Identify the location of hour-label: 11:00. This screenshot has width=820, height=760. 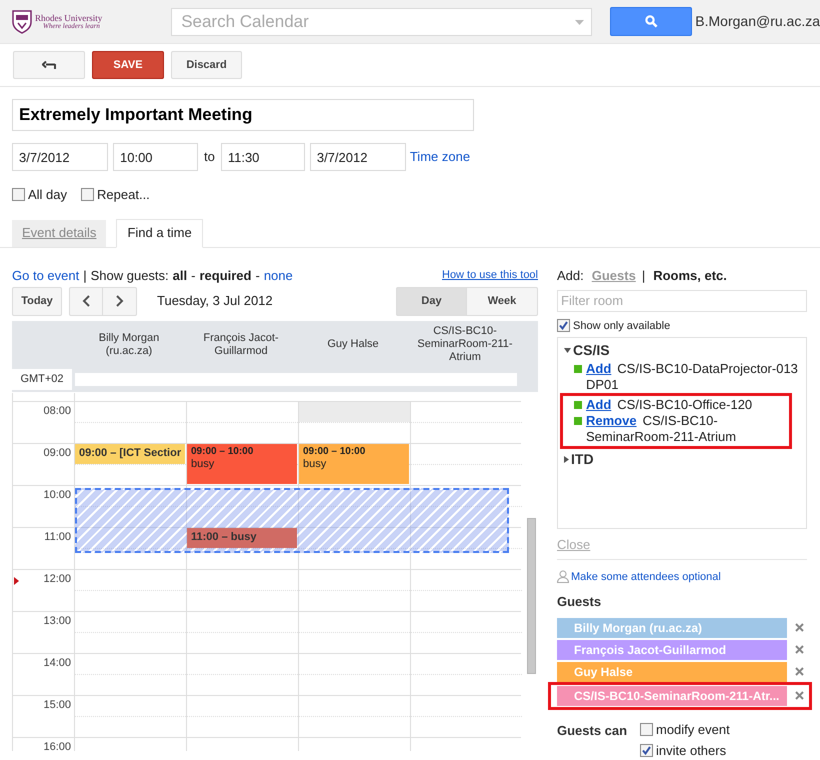
(57, 536).